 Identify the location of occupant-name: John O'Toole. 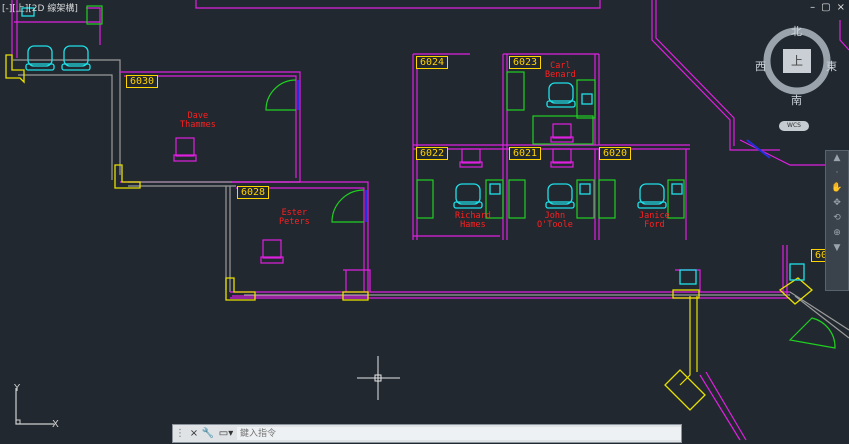
(555, 220).